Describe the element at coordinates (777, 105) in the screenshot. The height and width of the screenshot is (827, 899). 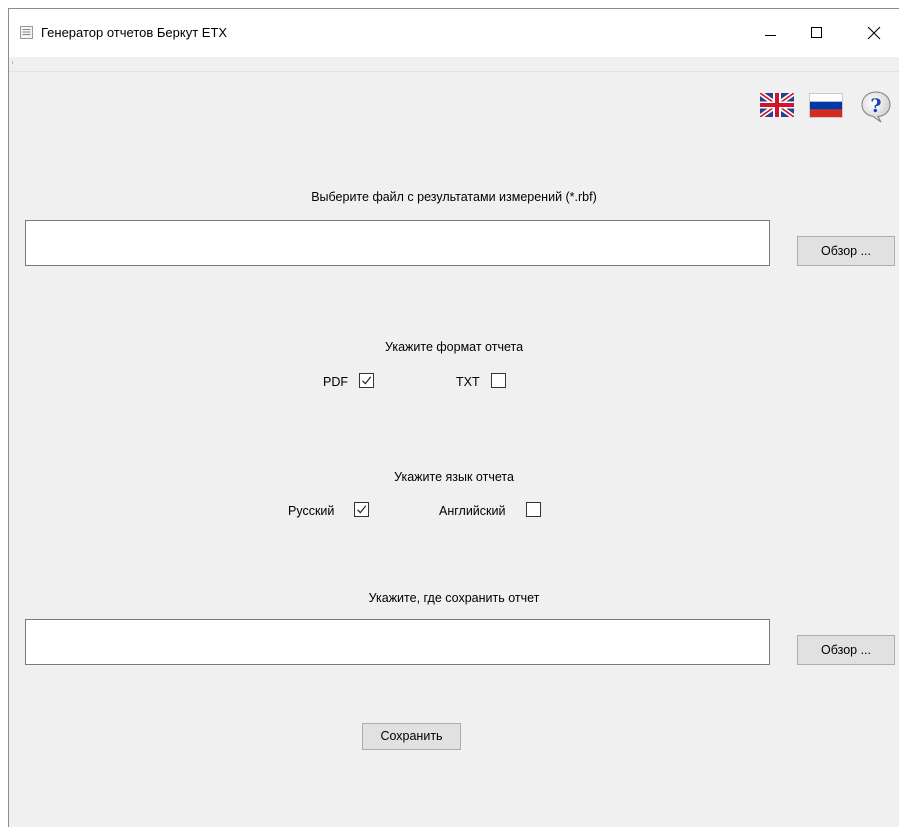
I see `uk-flag-icon` at that location.